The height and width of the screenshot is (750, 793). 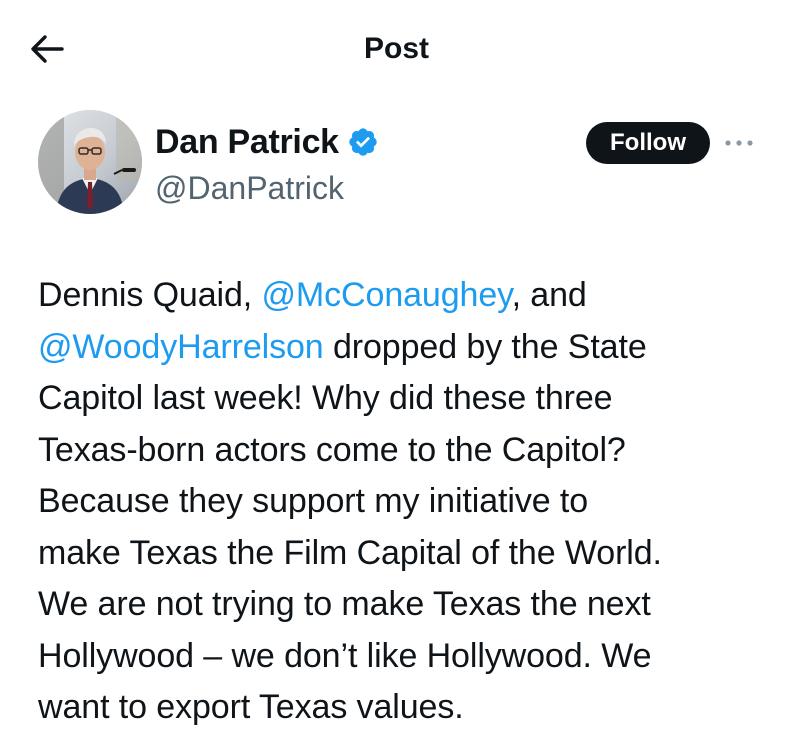 I want to click on post-text-line: Capitol last week! Why did these three, so click(x=325, y=398).